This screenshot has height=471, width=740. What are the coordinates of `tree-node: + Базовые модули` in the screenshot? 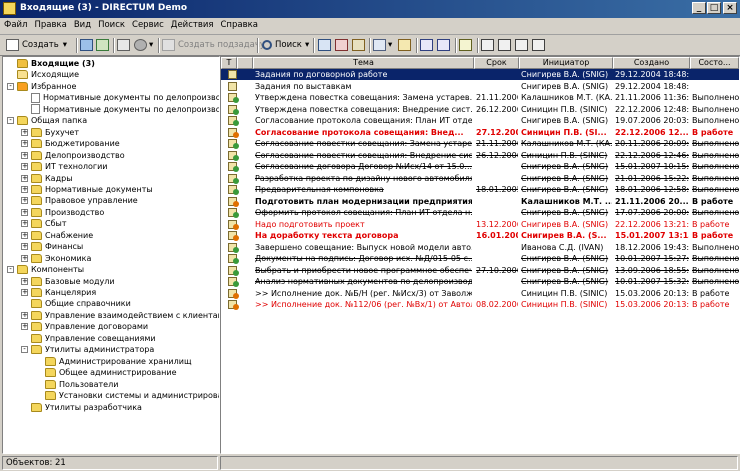 It's located at (68, 281).